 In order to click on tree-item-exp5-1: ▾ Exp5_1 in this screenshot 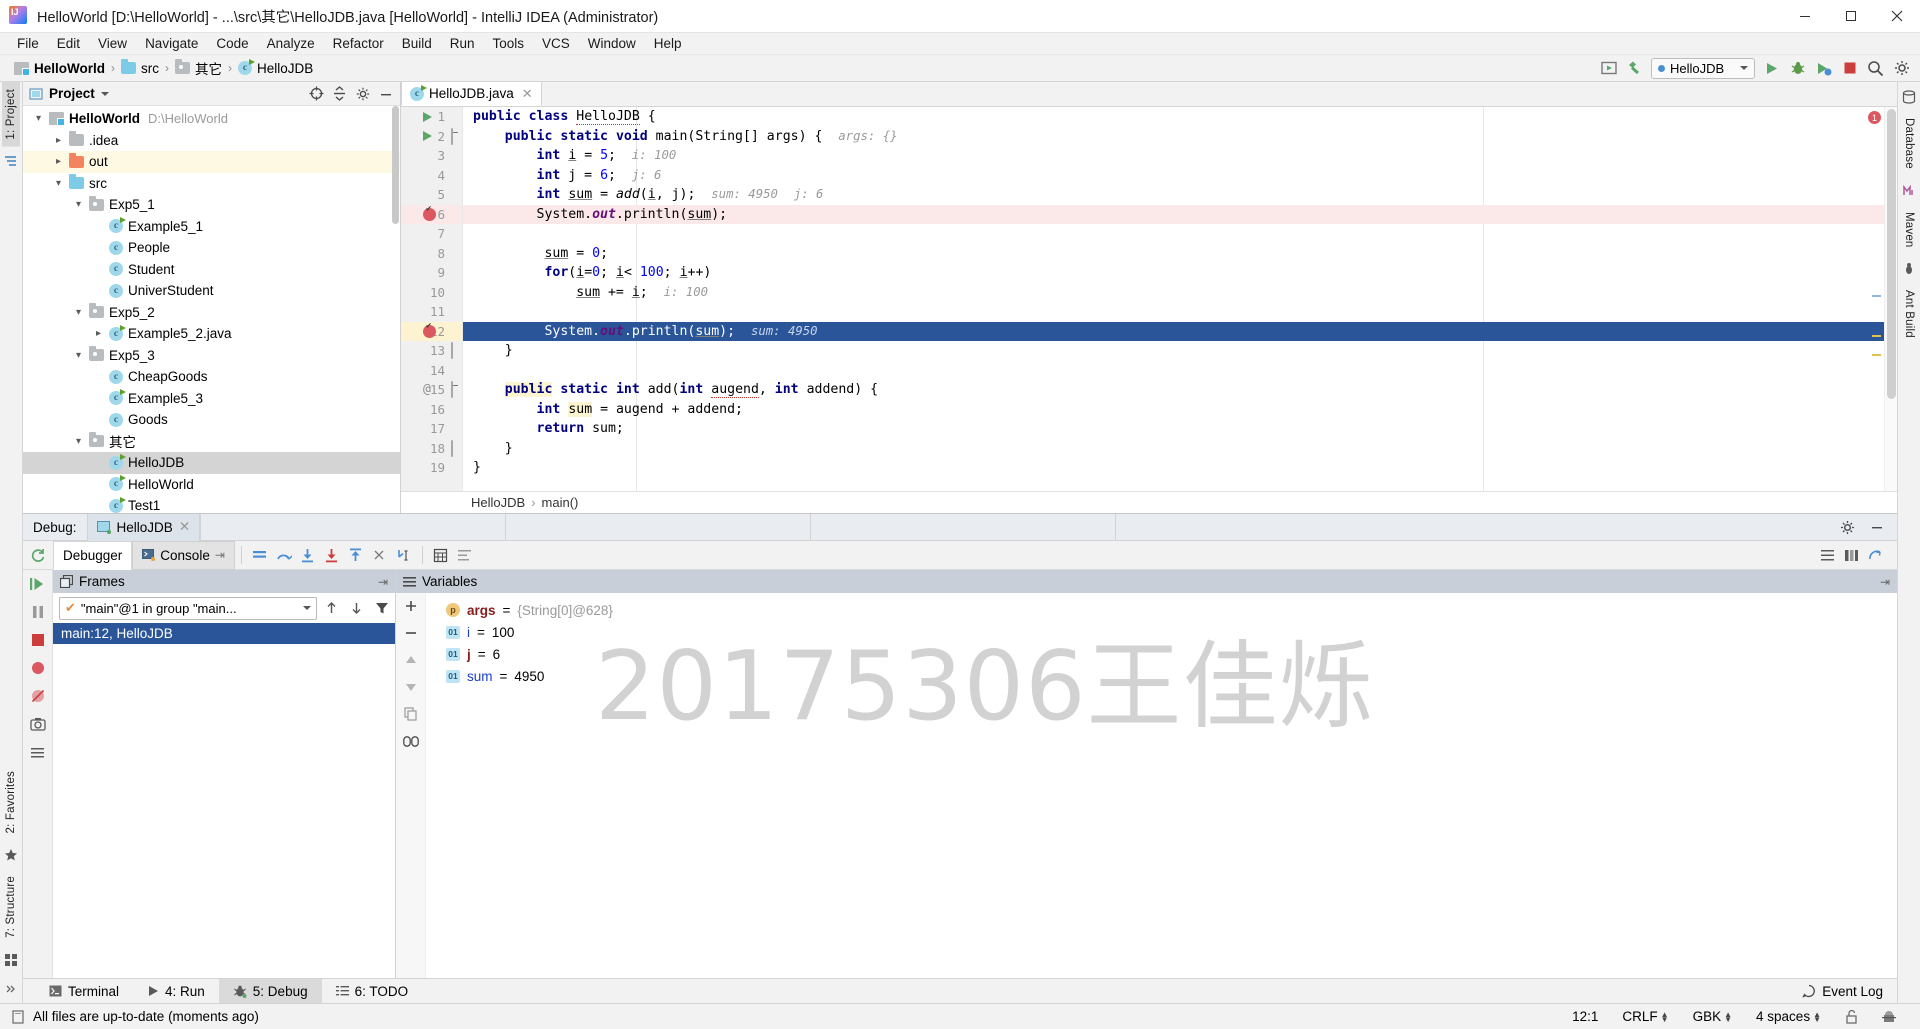, I will do `click(211, 205)`.